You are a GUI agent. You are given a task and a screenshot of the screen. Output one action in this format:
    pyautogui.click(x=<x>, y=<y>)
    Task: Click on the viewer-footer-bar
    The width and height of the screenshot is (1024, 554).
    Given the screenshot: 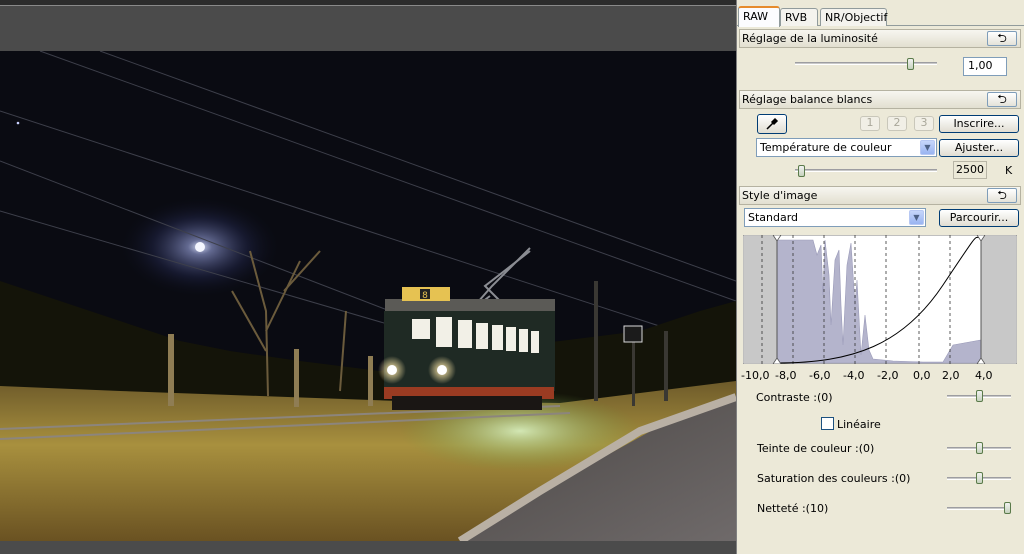 What is the action you would take?
    pyautogui.click(x=368, y=547)
    